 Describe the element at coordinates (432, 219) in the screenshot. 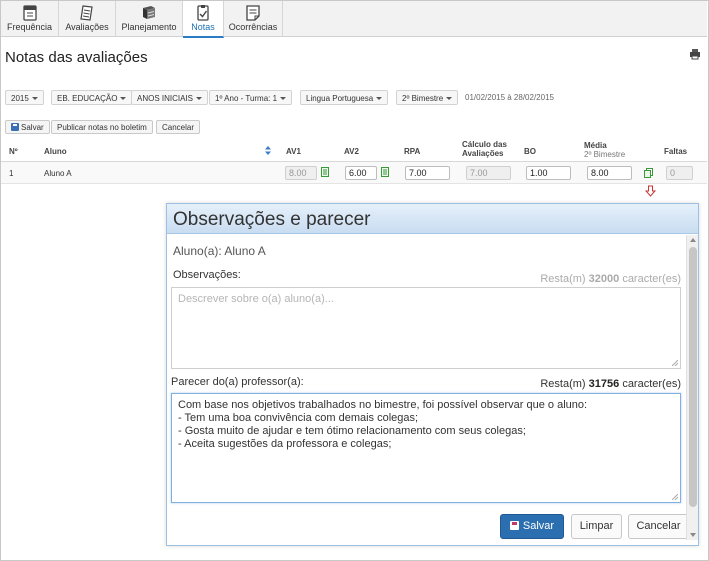

I see `modal-header: Observações e parecer` at that location.